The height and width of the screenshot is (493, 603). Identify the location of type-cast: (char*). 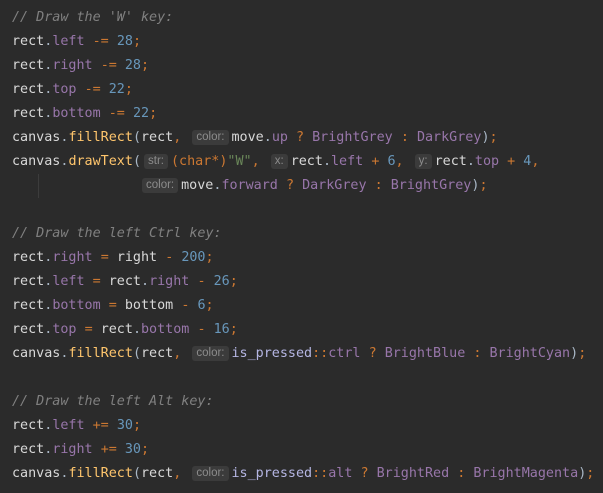
(199, 161).